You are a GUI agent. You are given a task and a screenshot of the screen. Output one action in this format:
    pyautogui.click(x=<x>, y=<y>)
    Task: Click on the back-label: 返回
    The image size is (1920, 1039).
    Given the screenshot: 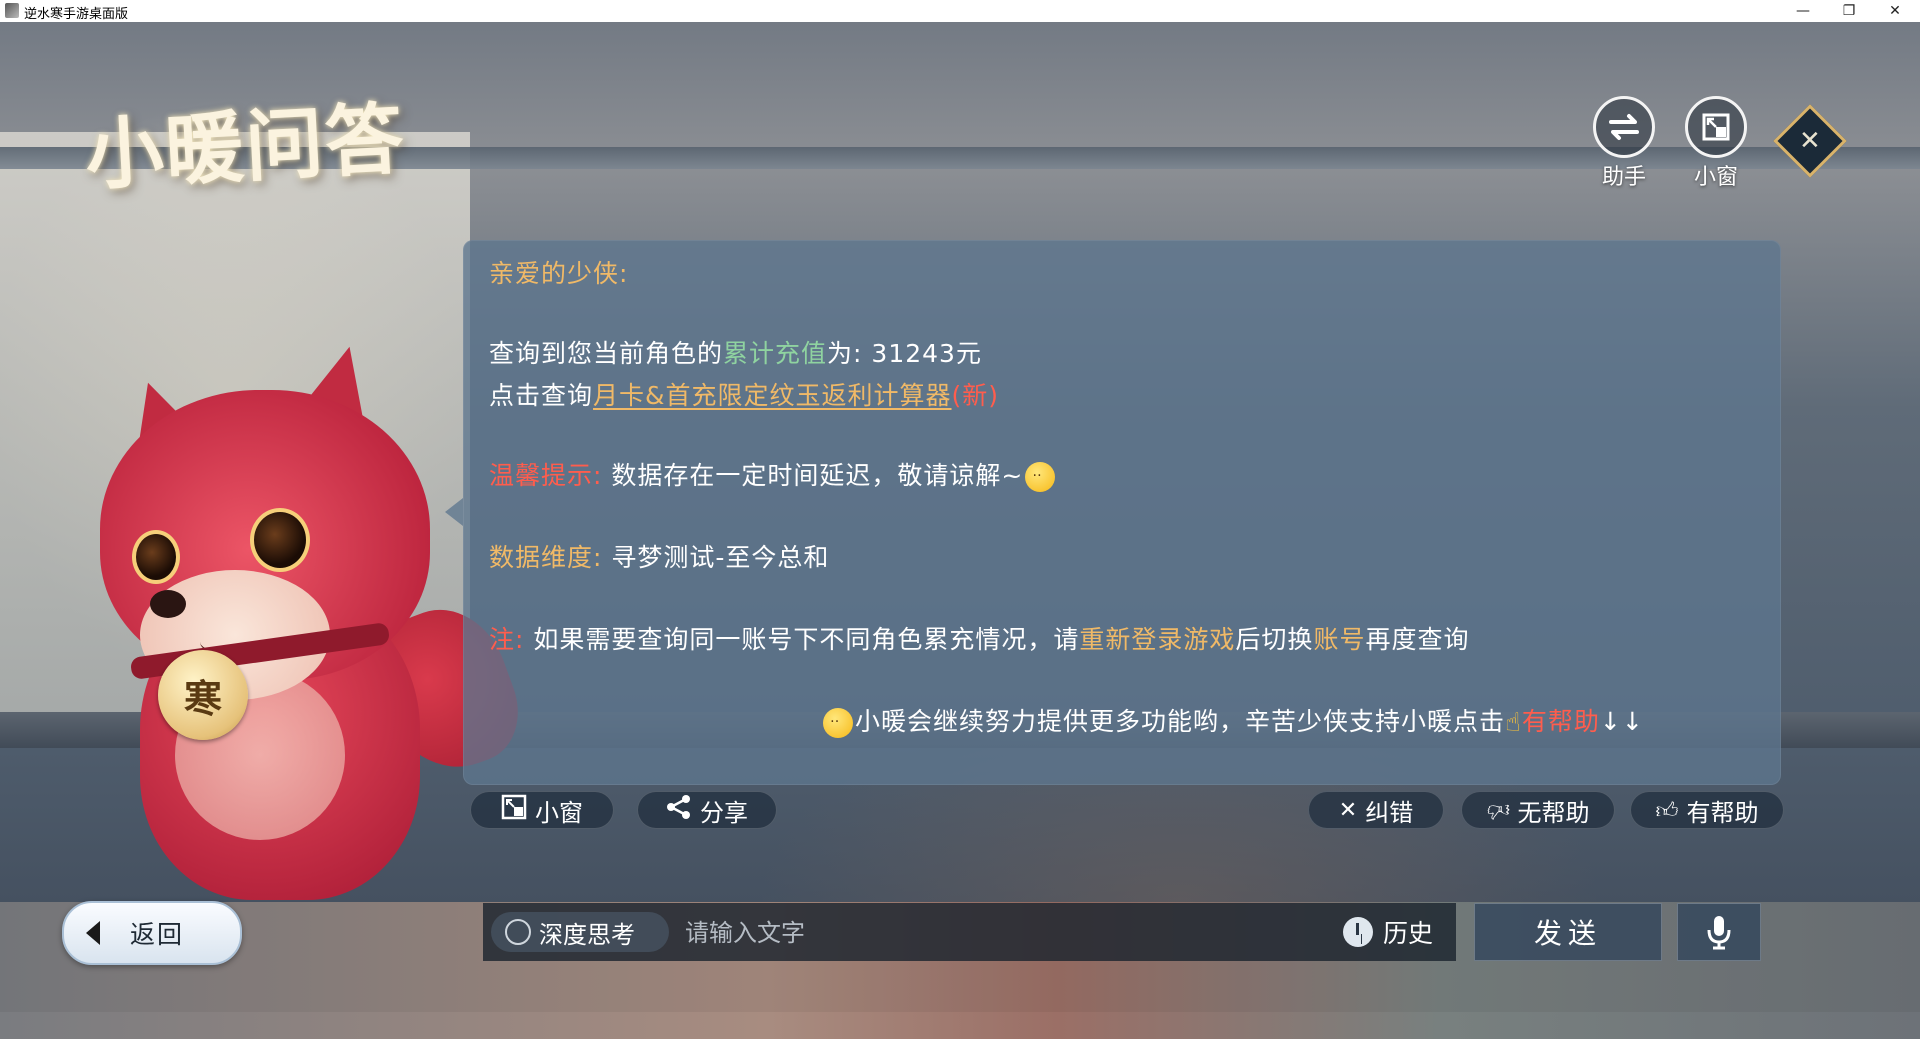 What is the action you would take?
    pyautogui.click(x=157, y=934)
    